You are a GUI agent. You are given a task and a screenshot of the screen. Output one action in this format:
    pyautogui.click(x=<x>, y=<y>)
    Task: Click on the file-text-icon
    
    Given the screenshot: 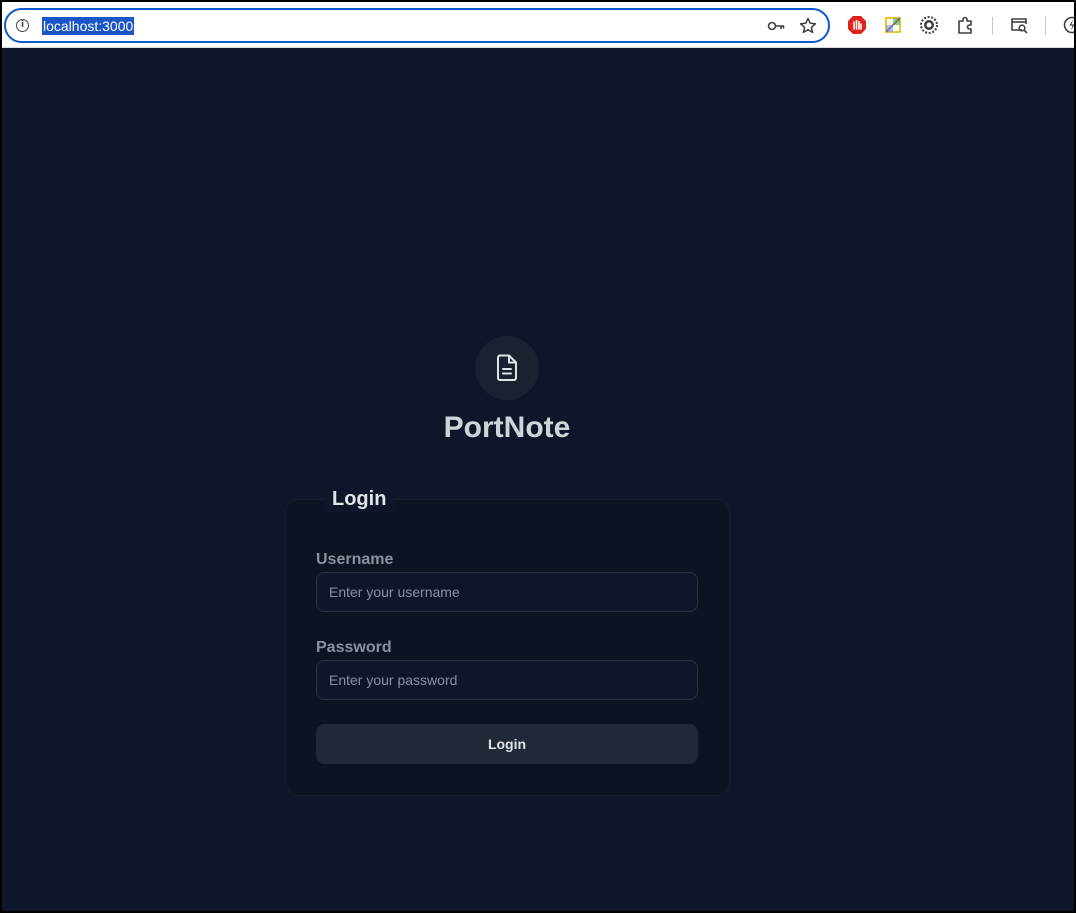 What is the action you would take?
    pyautogui.click(x=507, y=367)
    